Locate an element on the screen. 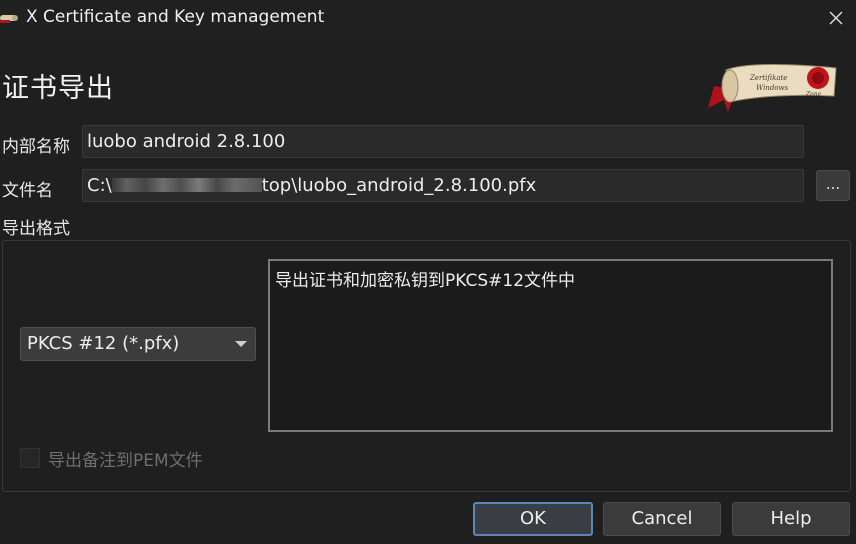 The height and width of the screenshot is (544, 856). redacted-path is located at coordinates (186, 185).